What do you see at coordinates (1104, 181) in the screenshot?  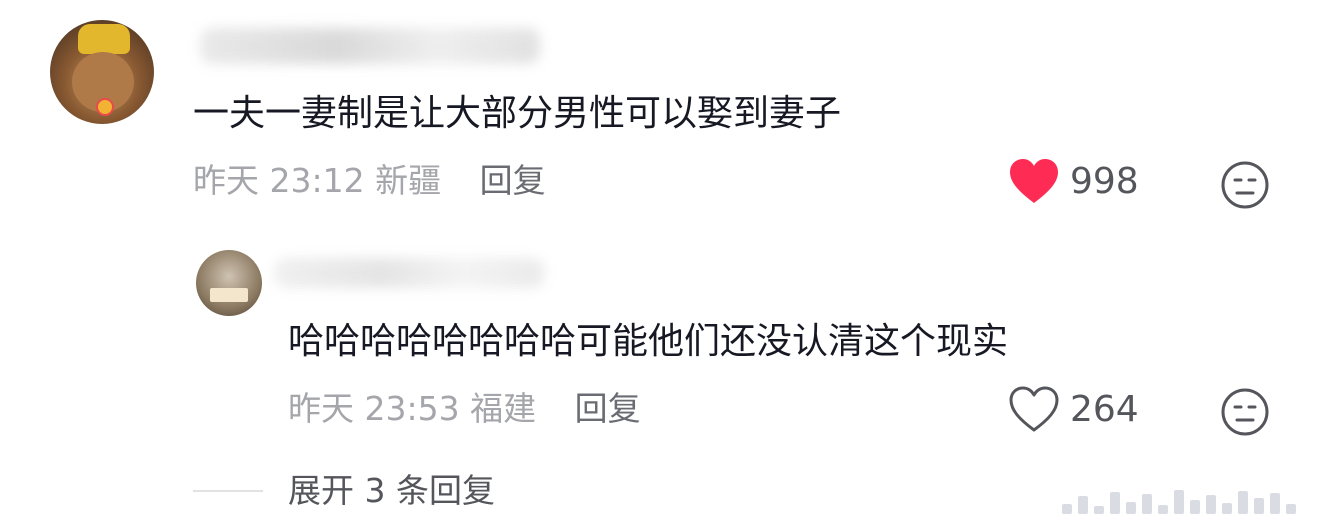 I see `like-count: 998` at bounding box center [1104, 181].